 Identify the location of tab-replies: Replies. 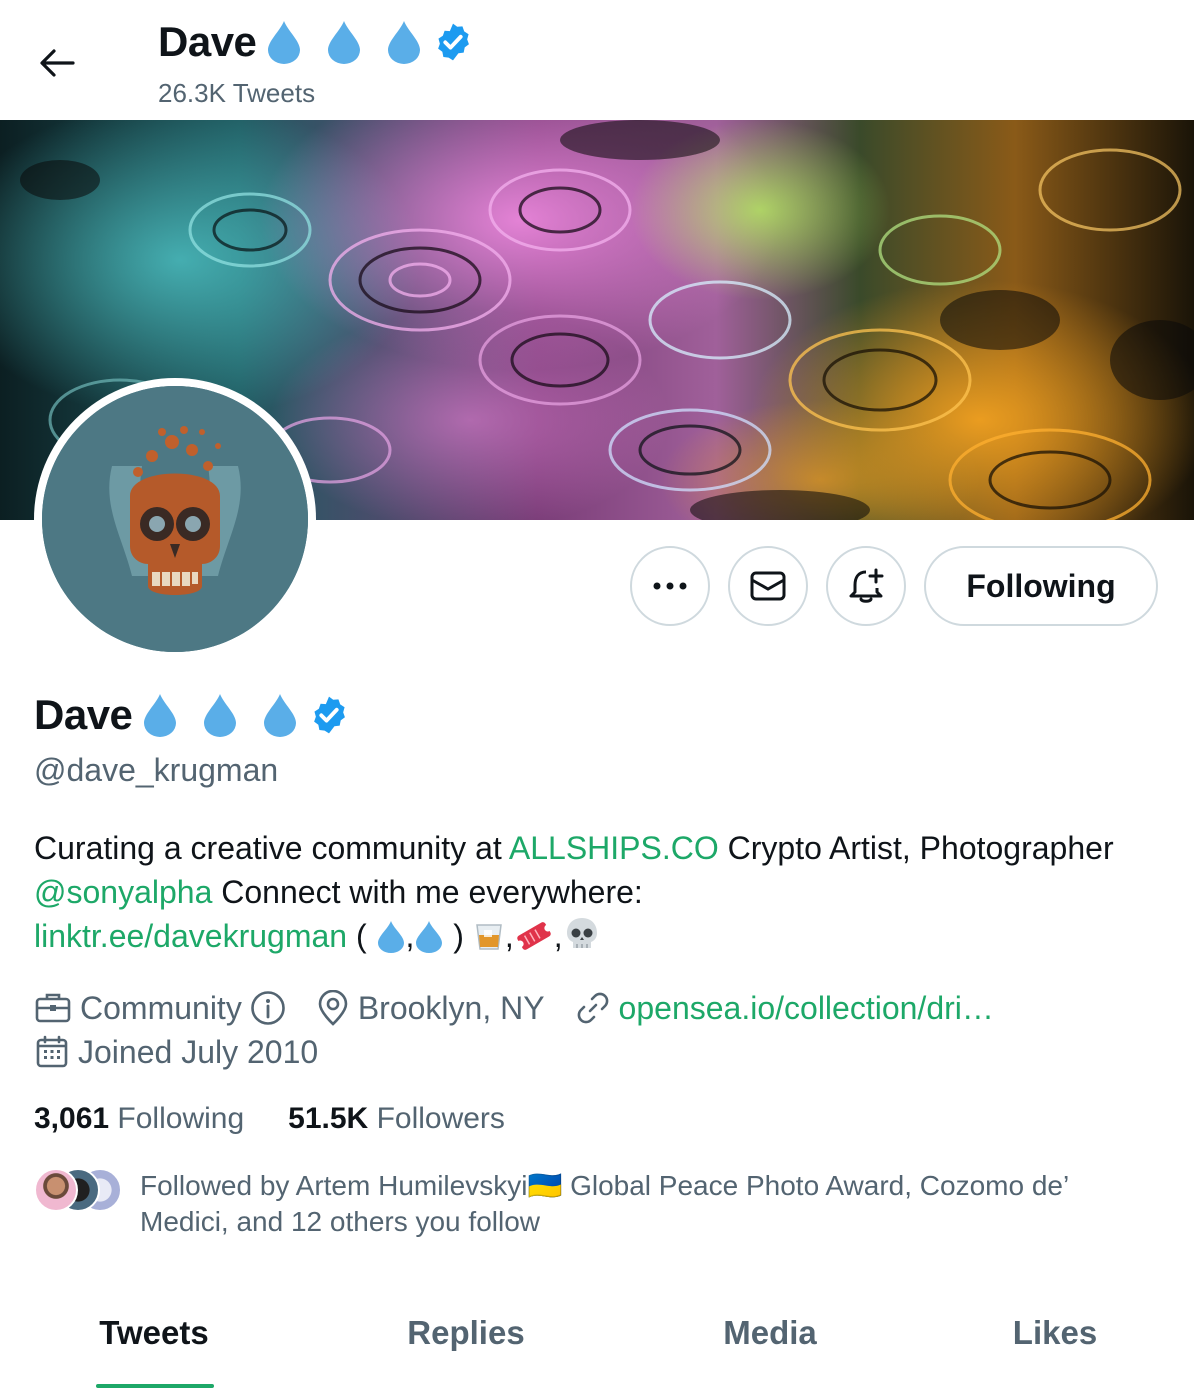
(466, 1342).